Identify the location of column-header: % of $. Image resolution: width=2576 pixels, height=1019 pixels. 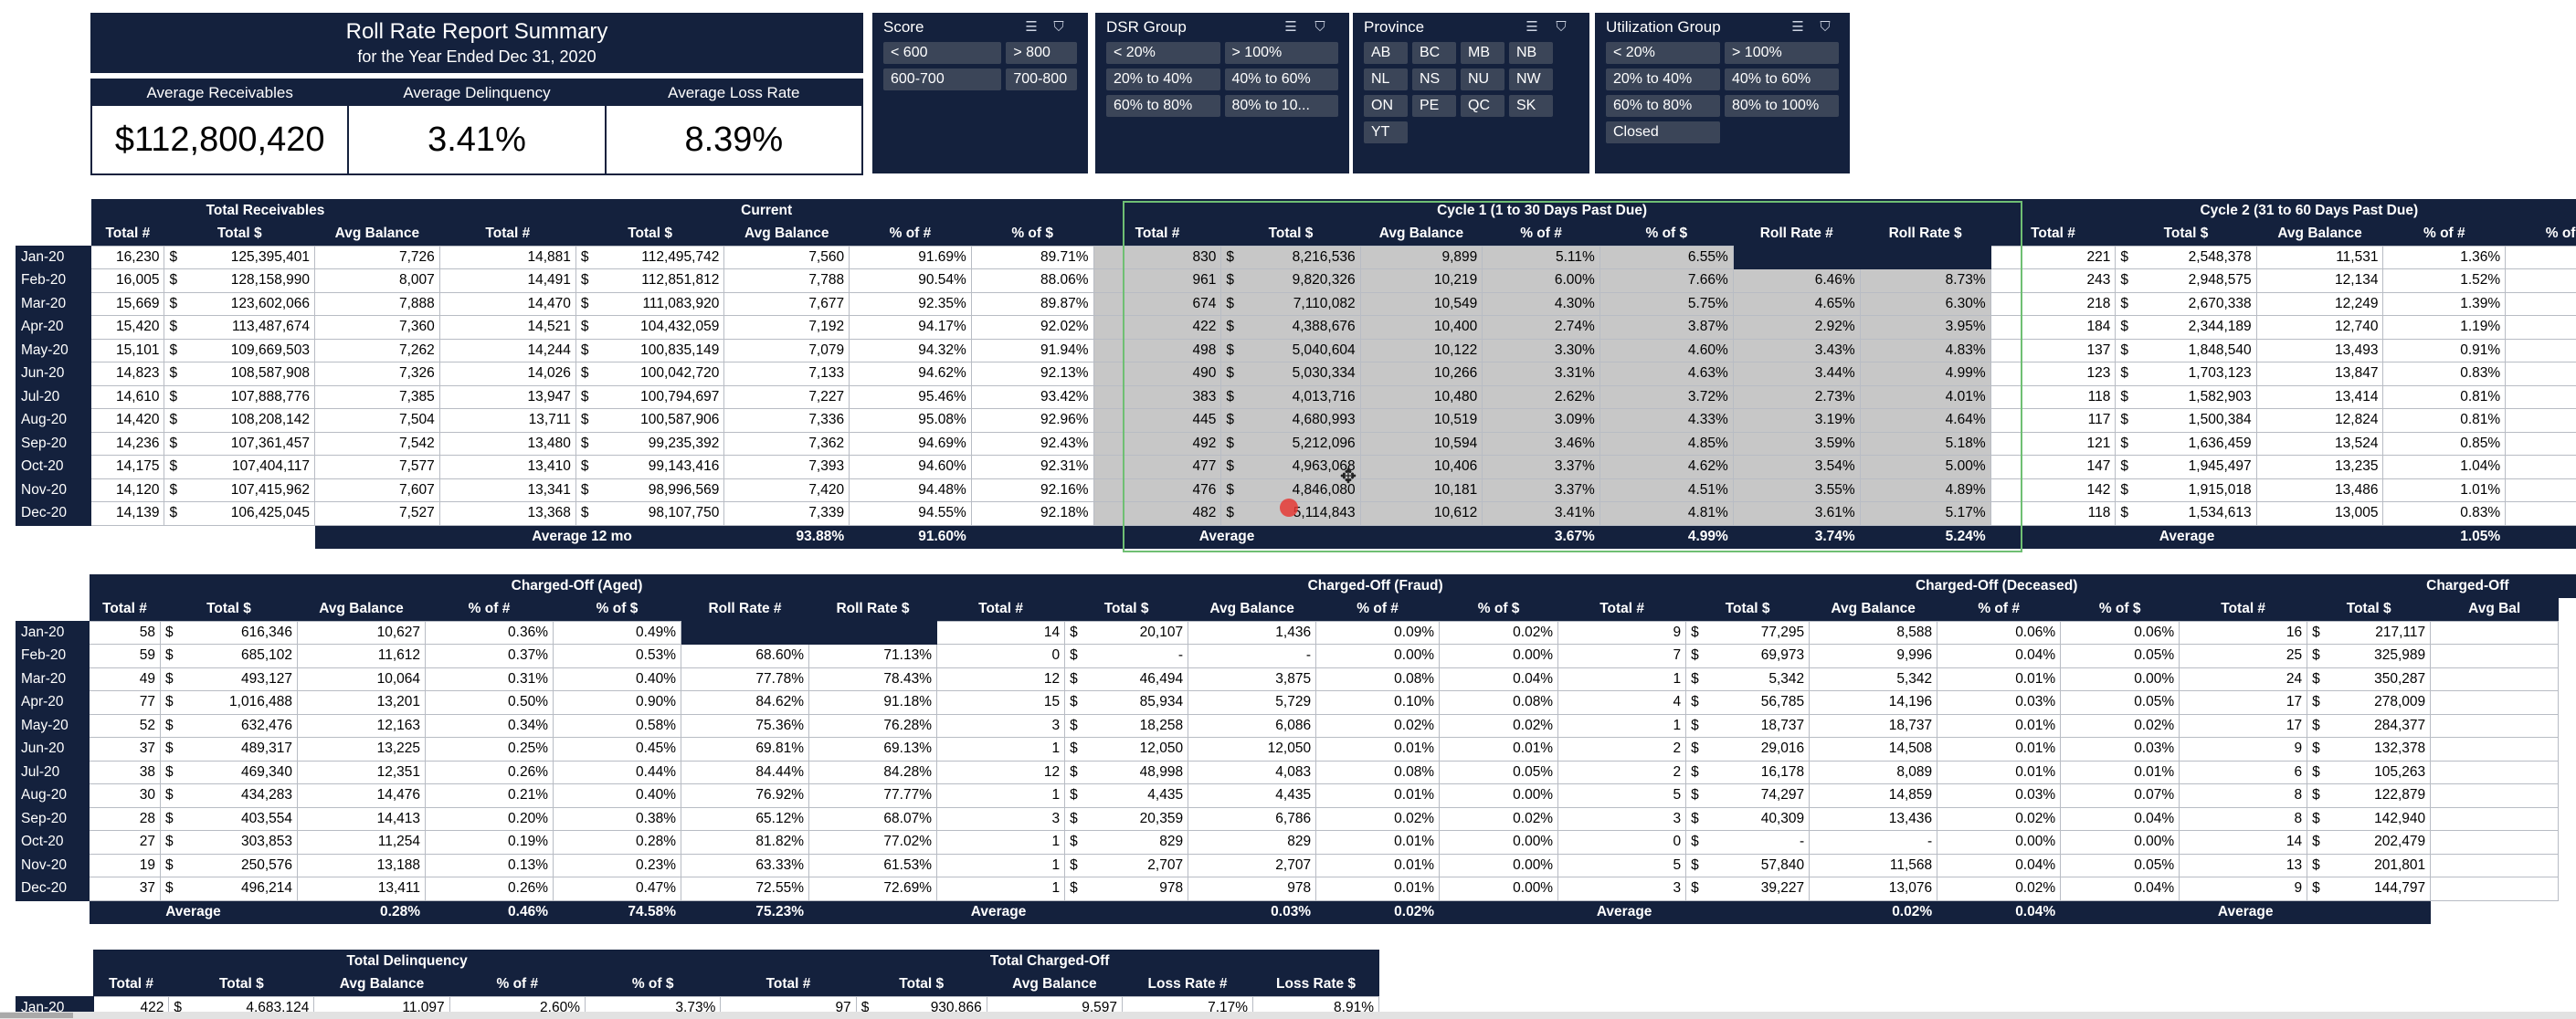
(617, 609).